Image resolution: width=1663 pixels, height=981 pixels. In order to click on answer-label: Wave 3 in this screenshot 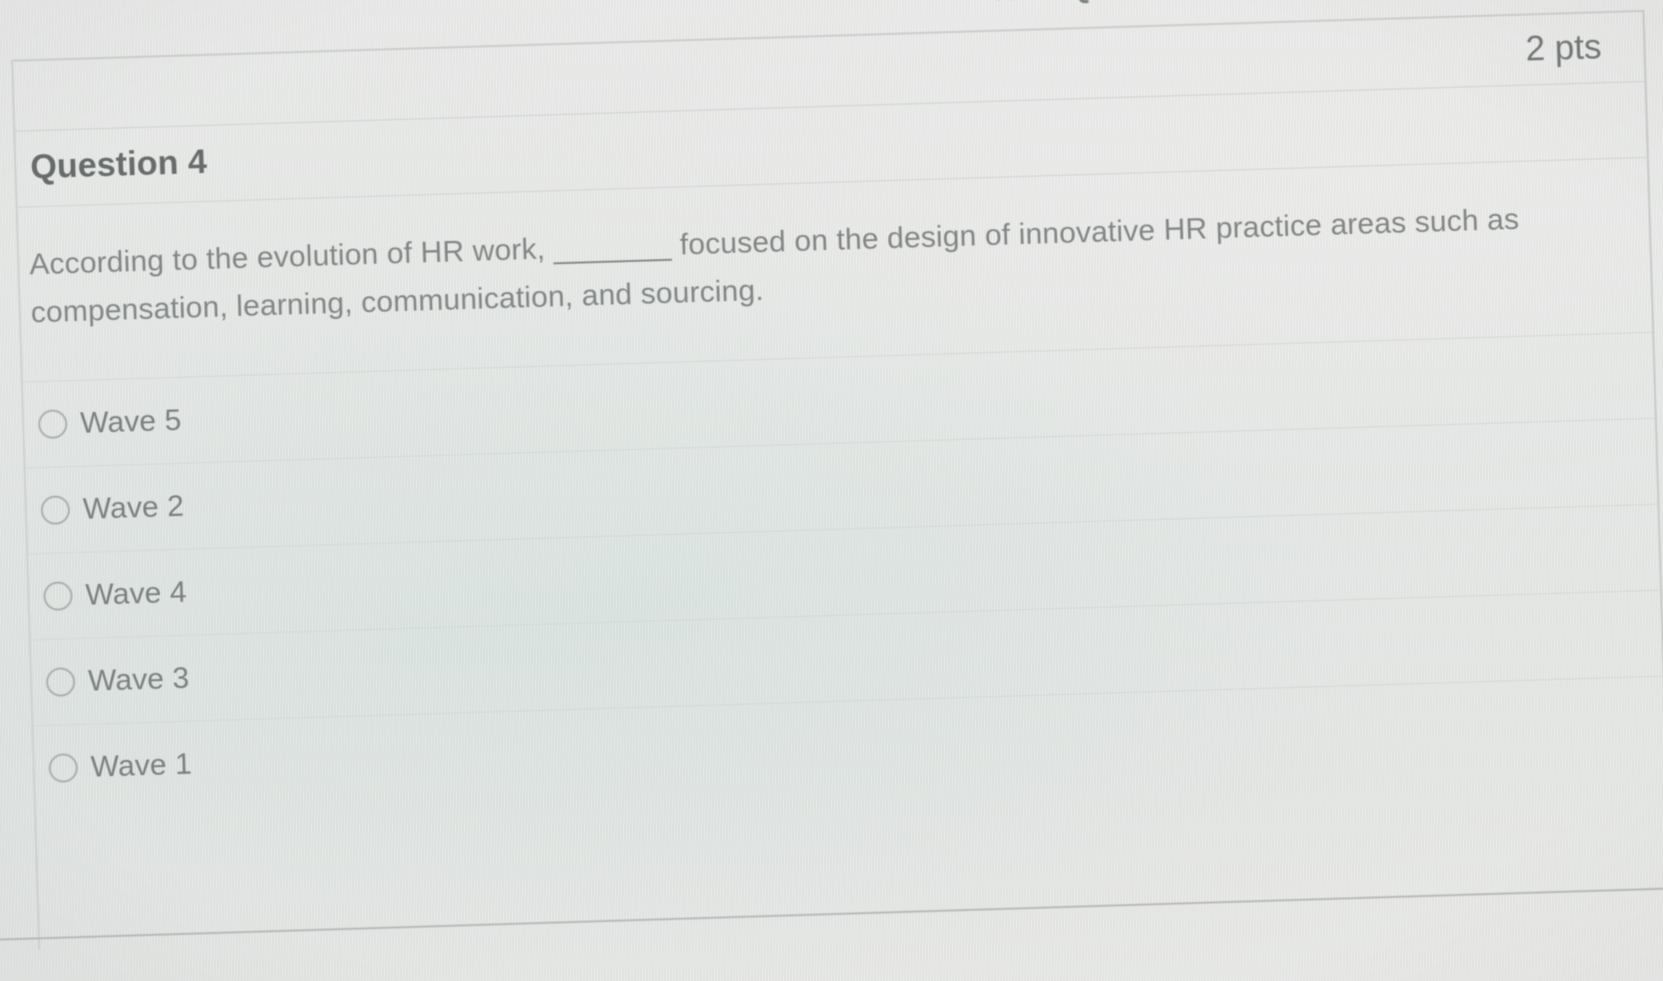, I will do `click(138, 679)`.